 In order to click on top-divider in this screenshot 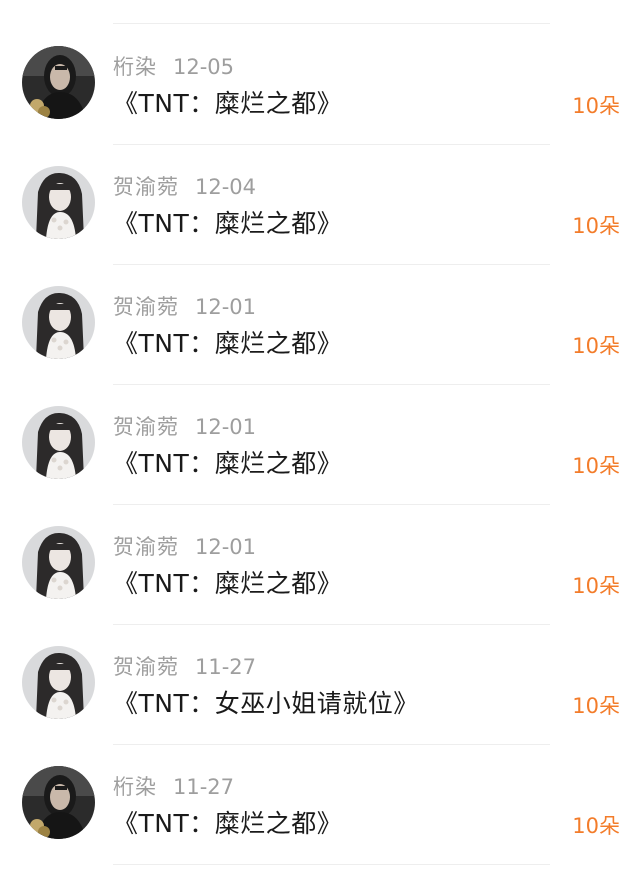, I will do `click(331, 23)`.